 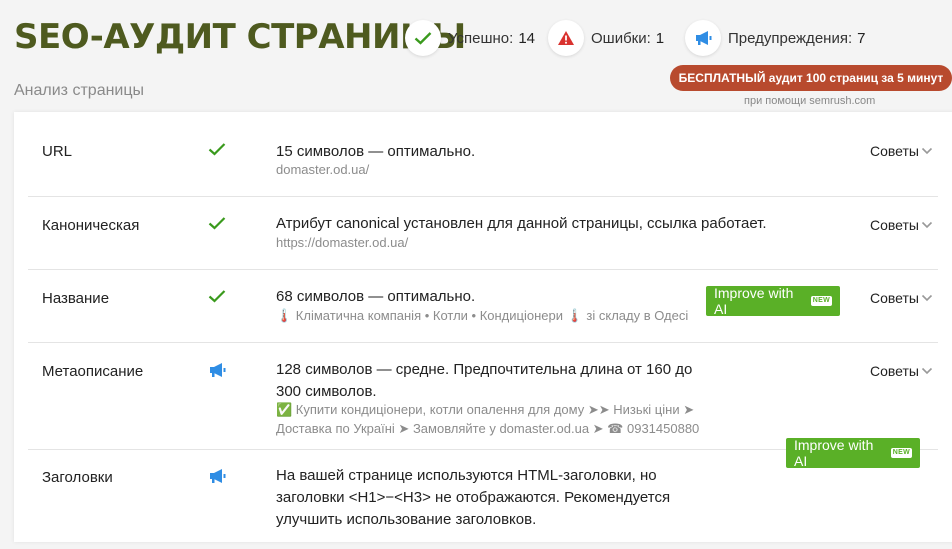 I want to click on stat-warnings: Предупреждения: 7, so click(x=775, y=38).